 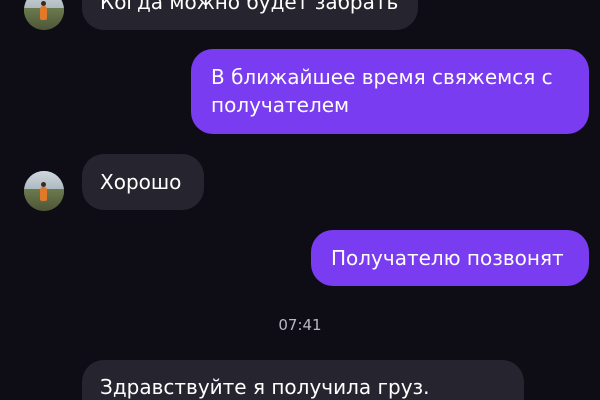 I want to click on message-bubble-outgoing: В ближайшее время свяжемся с получателем, so click(x=390, y=91).